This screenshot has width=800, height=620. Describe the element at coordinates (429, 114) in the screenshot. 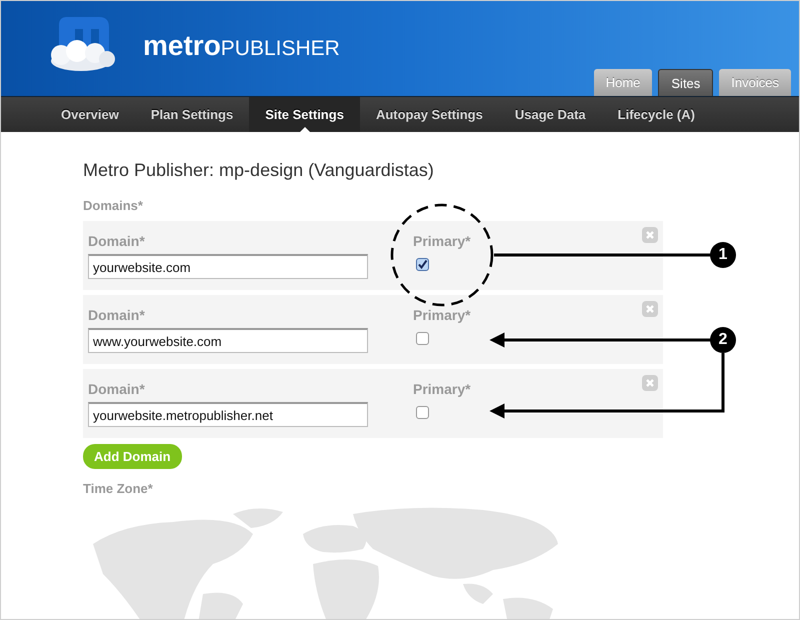

I see `nav-tab: Autopay Settings` at that location.